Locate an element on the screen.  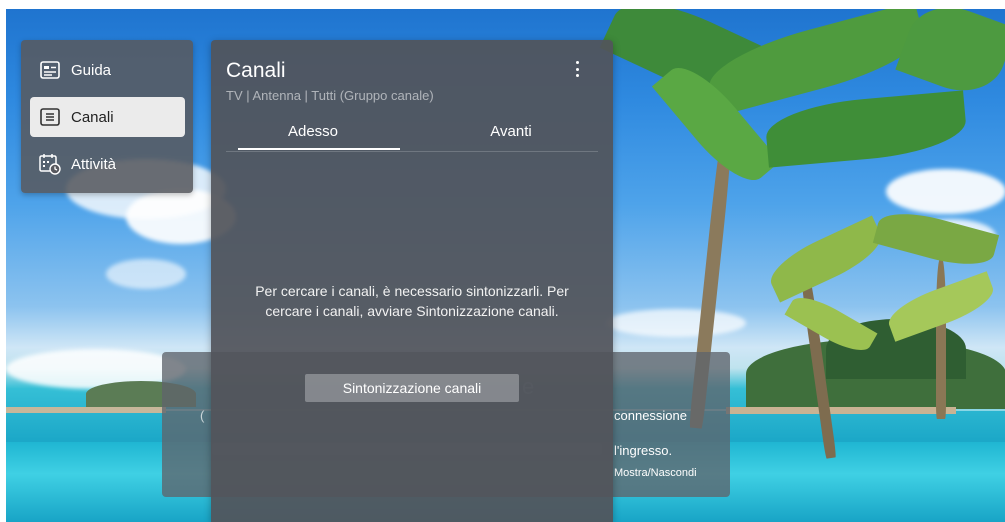
side-menu: Guida Canali Attività is located at coordinates (107, 116).